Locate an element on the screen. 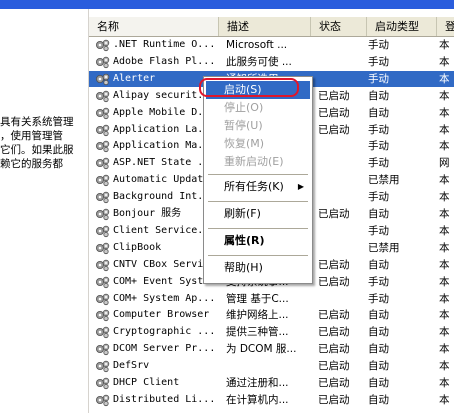  menu-item-label: 所有任务(K) is located at coordinates (254, 186).